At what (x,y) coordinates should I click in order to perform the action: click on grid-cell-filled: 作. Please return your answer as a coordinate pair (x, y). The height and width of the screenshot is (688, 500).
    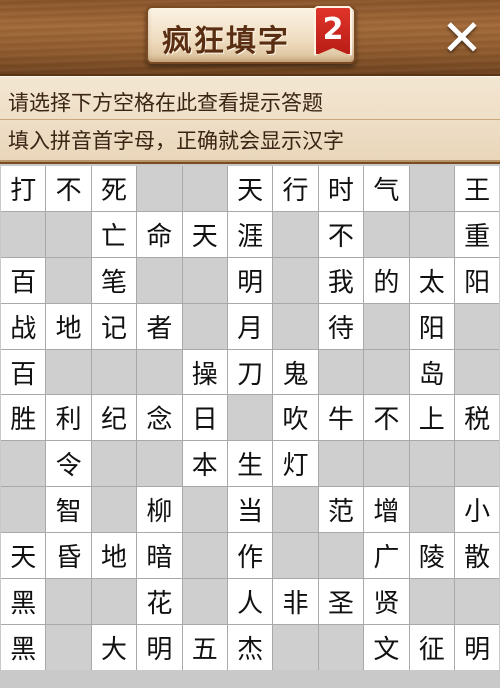
    Looking at the image, I should click on (250, 556).